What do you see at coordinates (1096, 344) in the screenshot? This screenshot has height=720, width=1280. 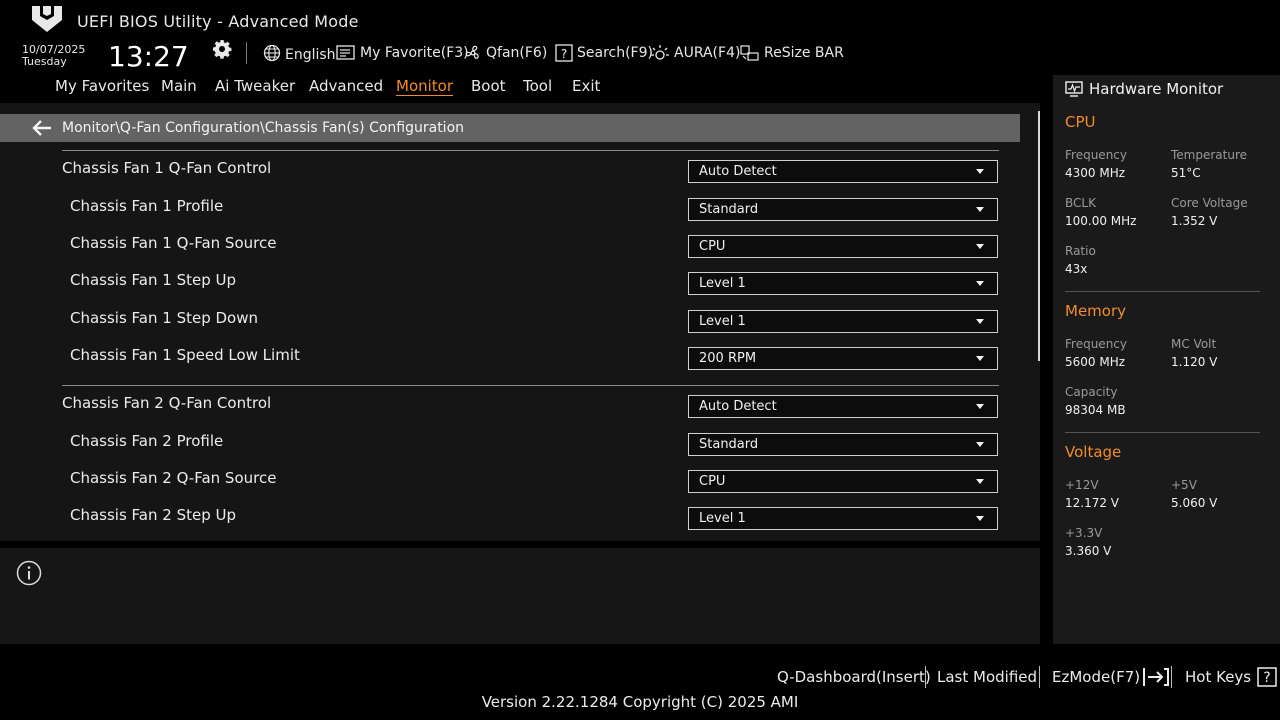 I see `memory-frequency-label: Frequency` at bounding box center [1096, 344].